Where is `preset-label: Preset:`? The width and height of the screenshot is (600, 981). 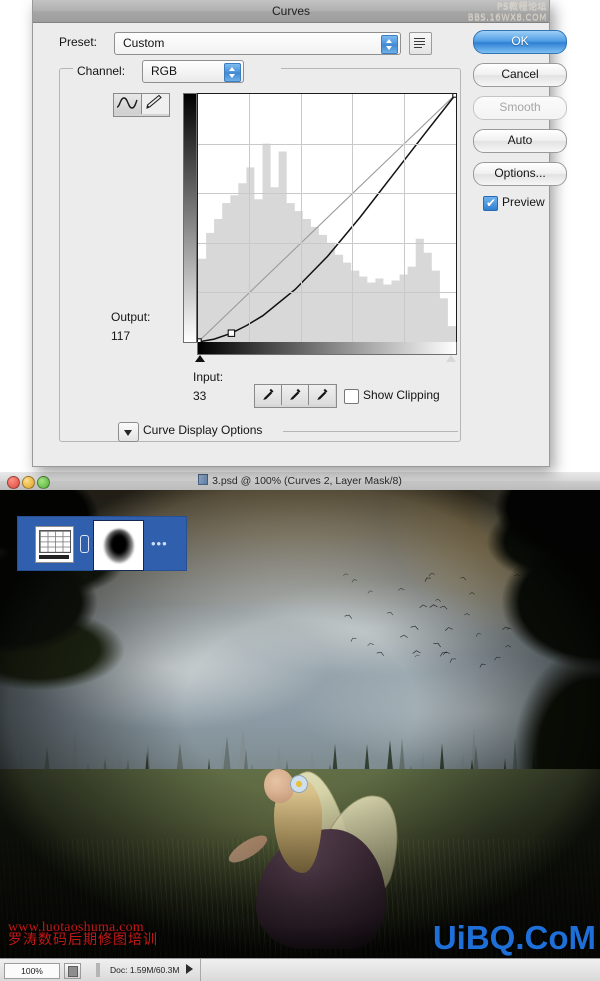 preset-label: Preset: is located at coordinates (78, 42).